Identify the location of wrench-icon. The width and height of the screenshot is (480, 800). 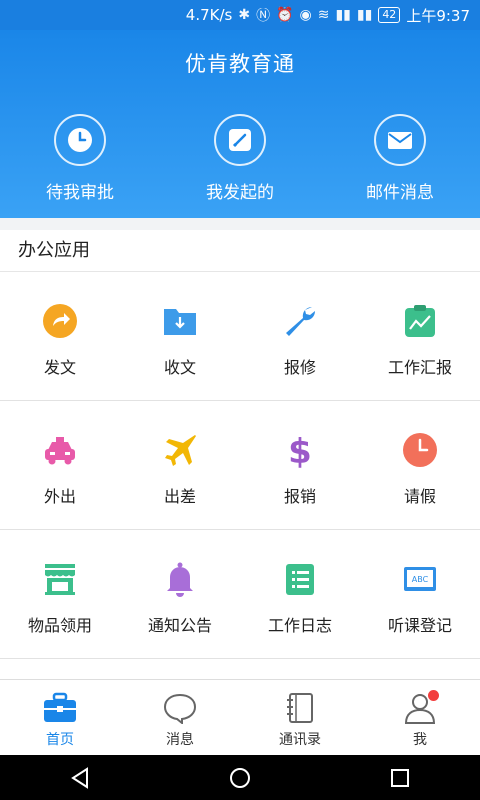
(300, 321).